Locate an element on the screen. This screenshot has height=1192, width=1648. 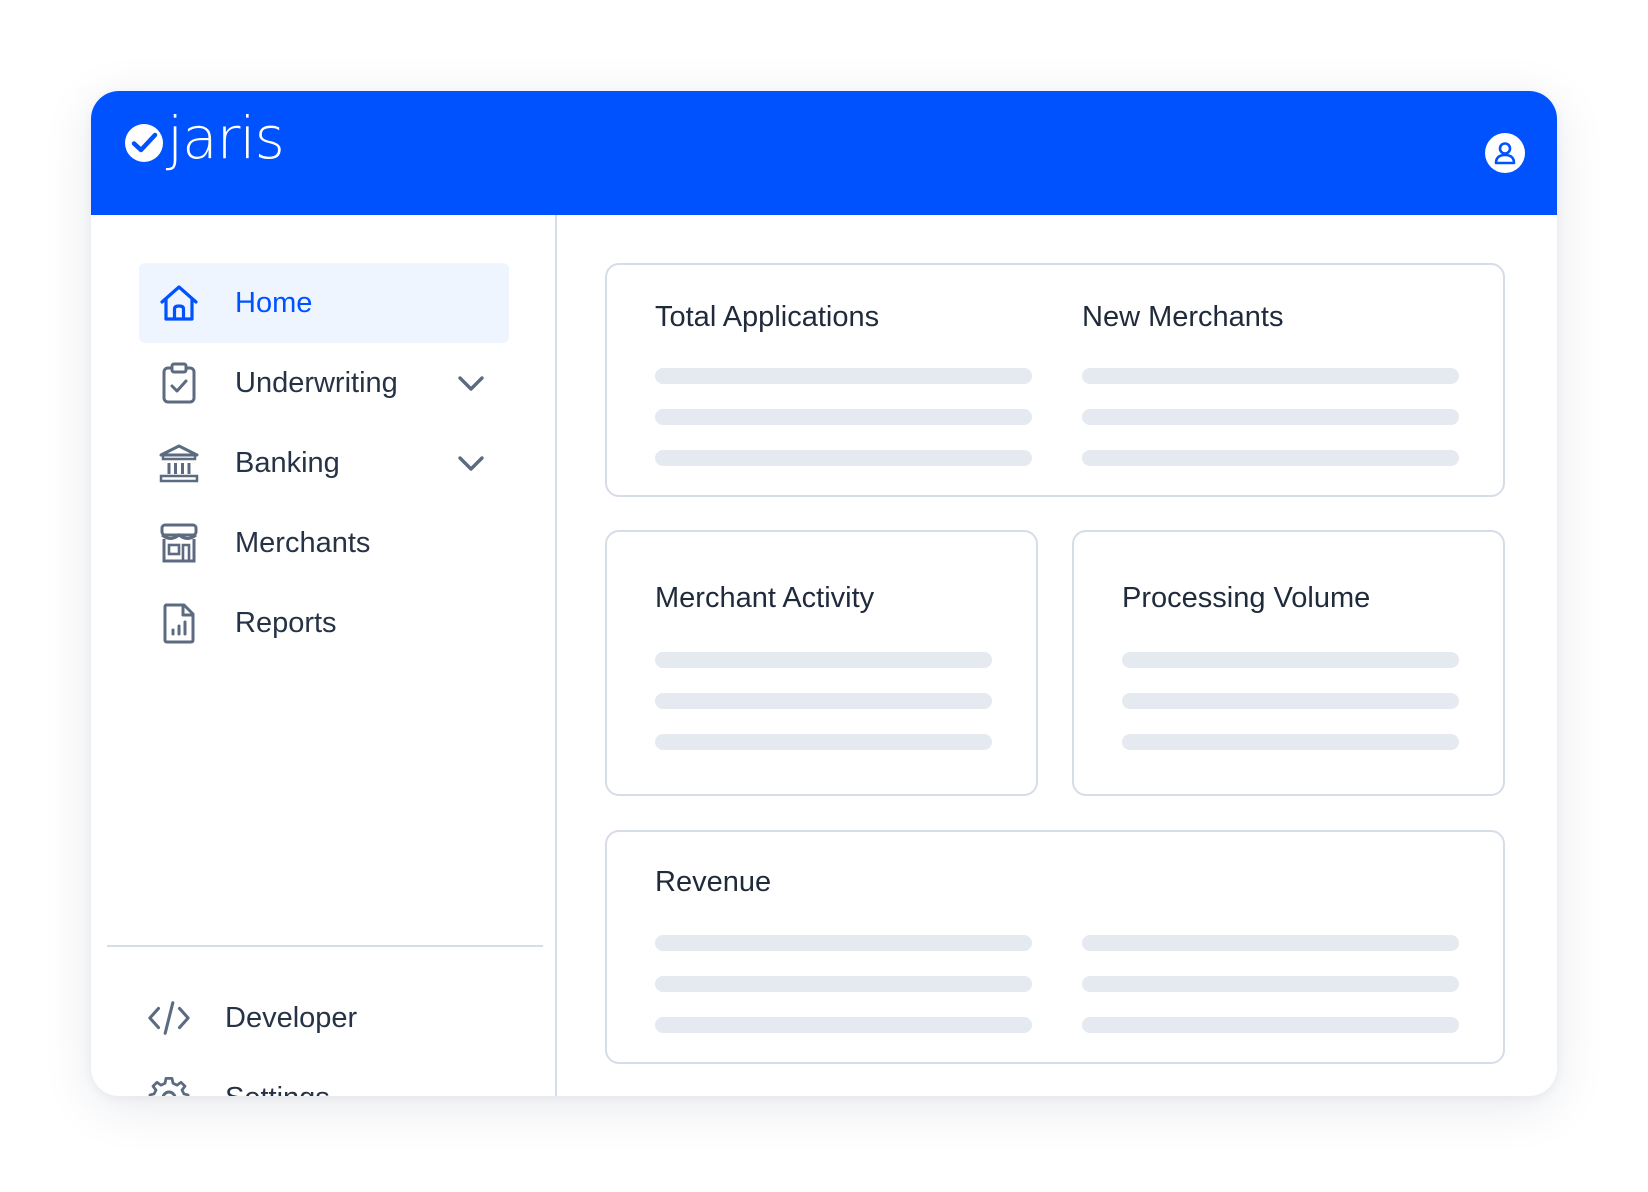
secondary-nav: Developer Settings is located at coordinates (324, 1037).